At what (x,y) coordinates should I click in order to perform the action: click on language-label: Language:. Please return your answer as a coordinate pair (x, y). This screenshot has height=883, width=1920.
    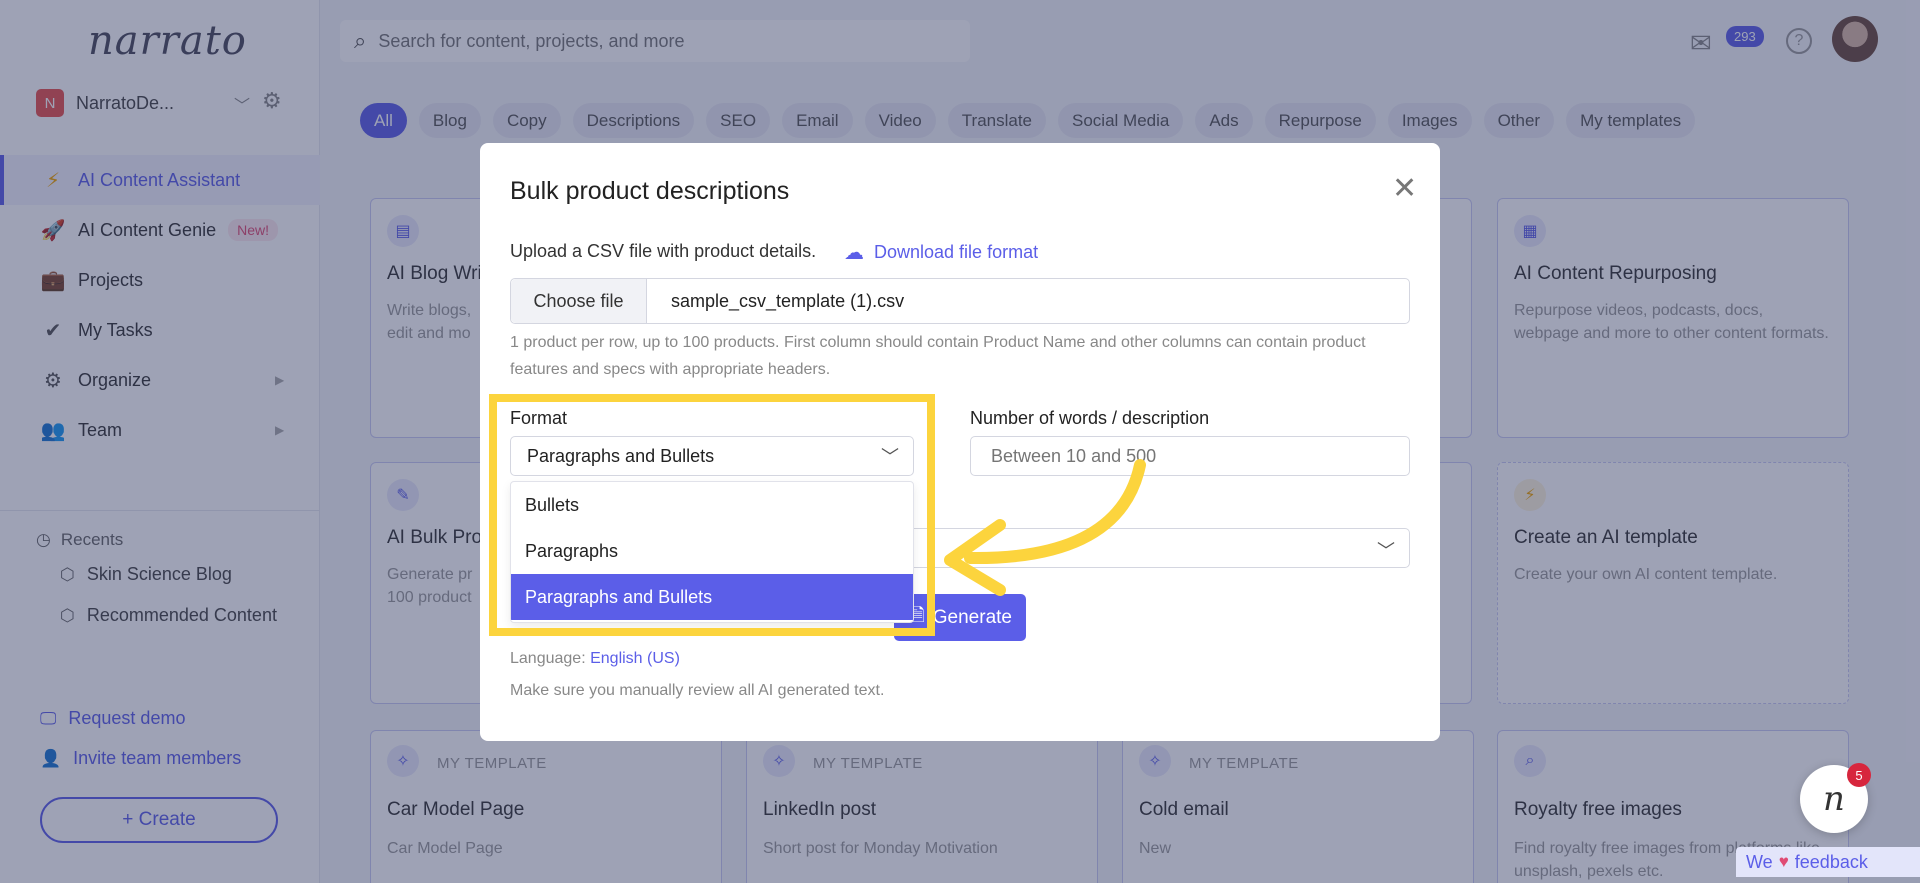
    Looking at the image, I should click on (548, 658).